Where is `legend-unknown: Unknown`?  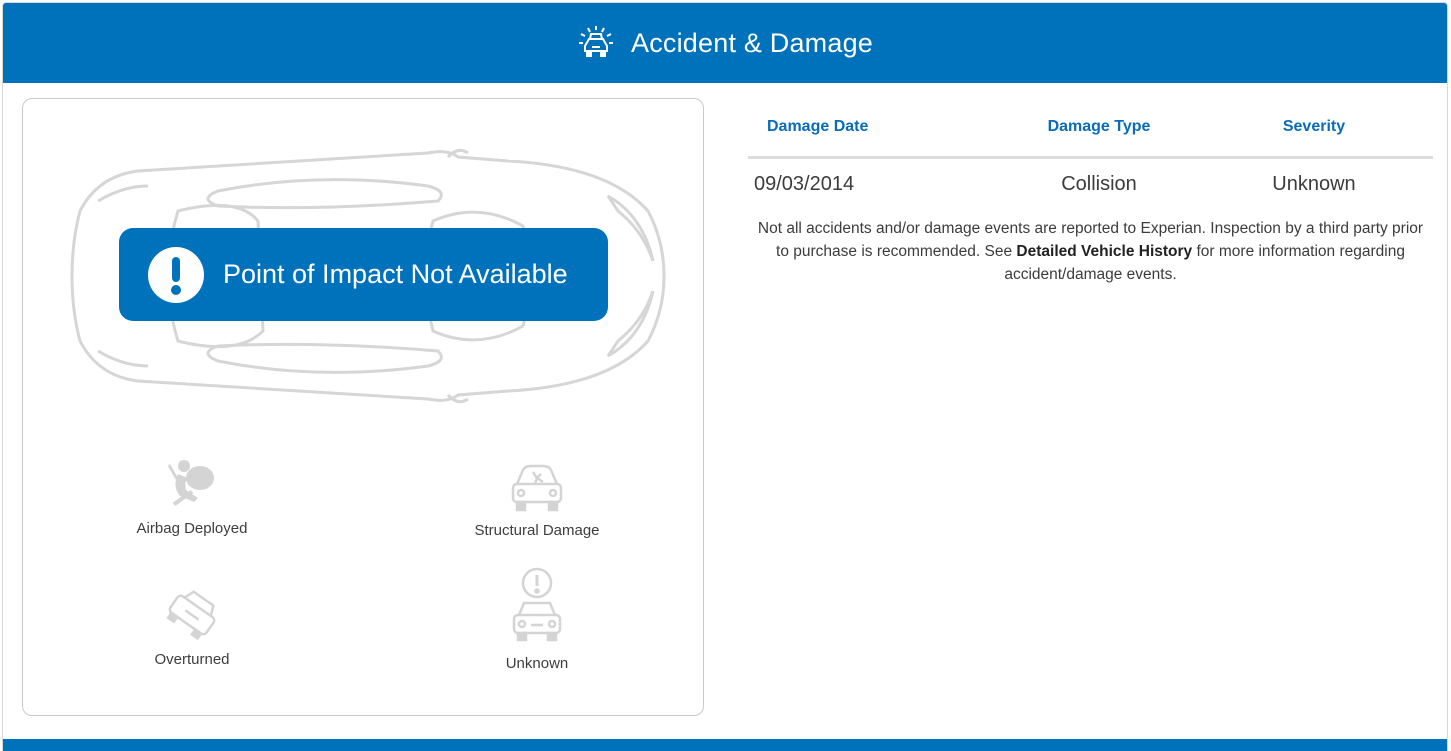 legend-unknown: Unknown is located at coordinates (537, 619).